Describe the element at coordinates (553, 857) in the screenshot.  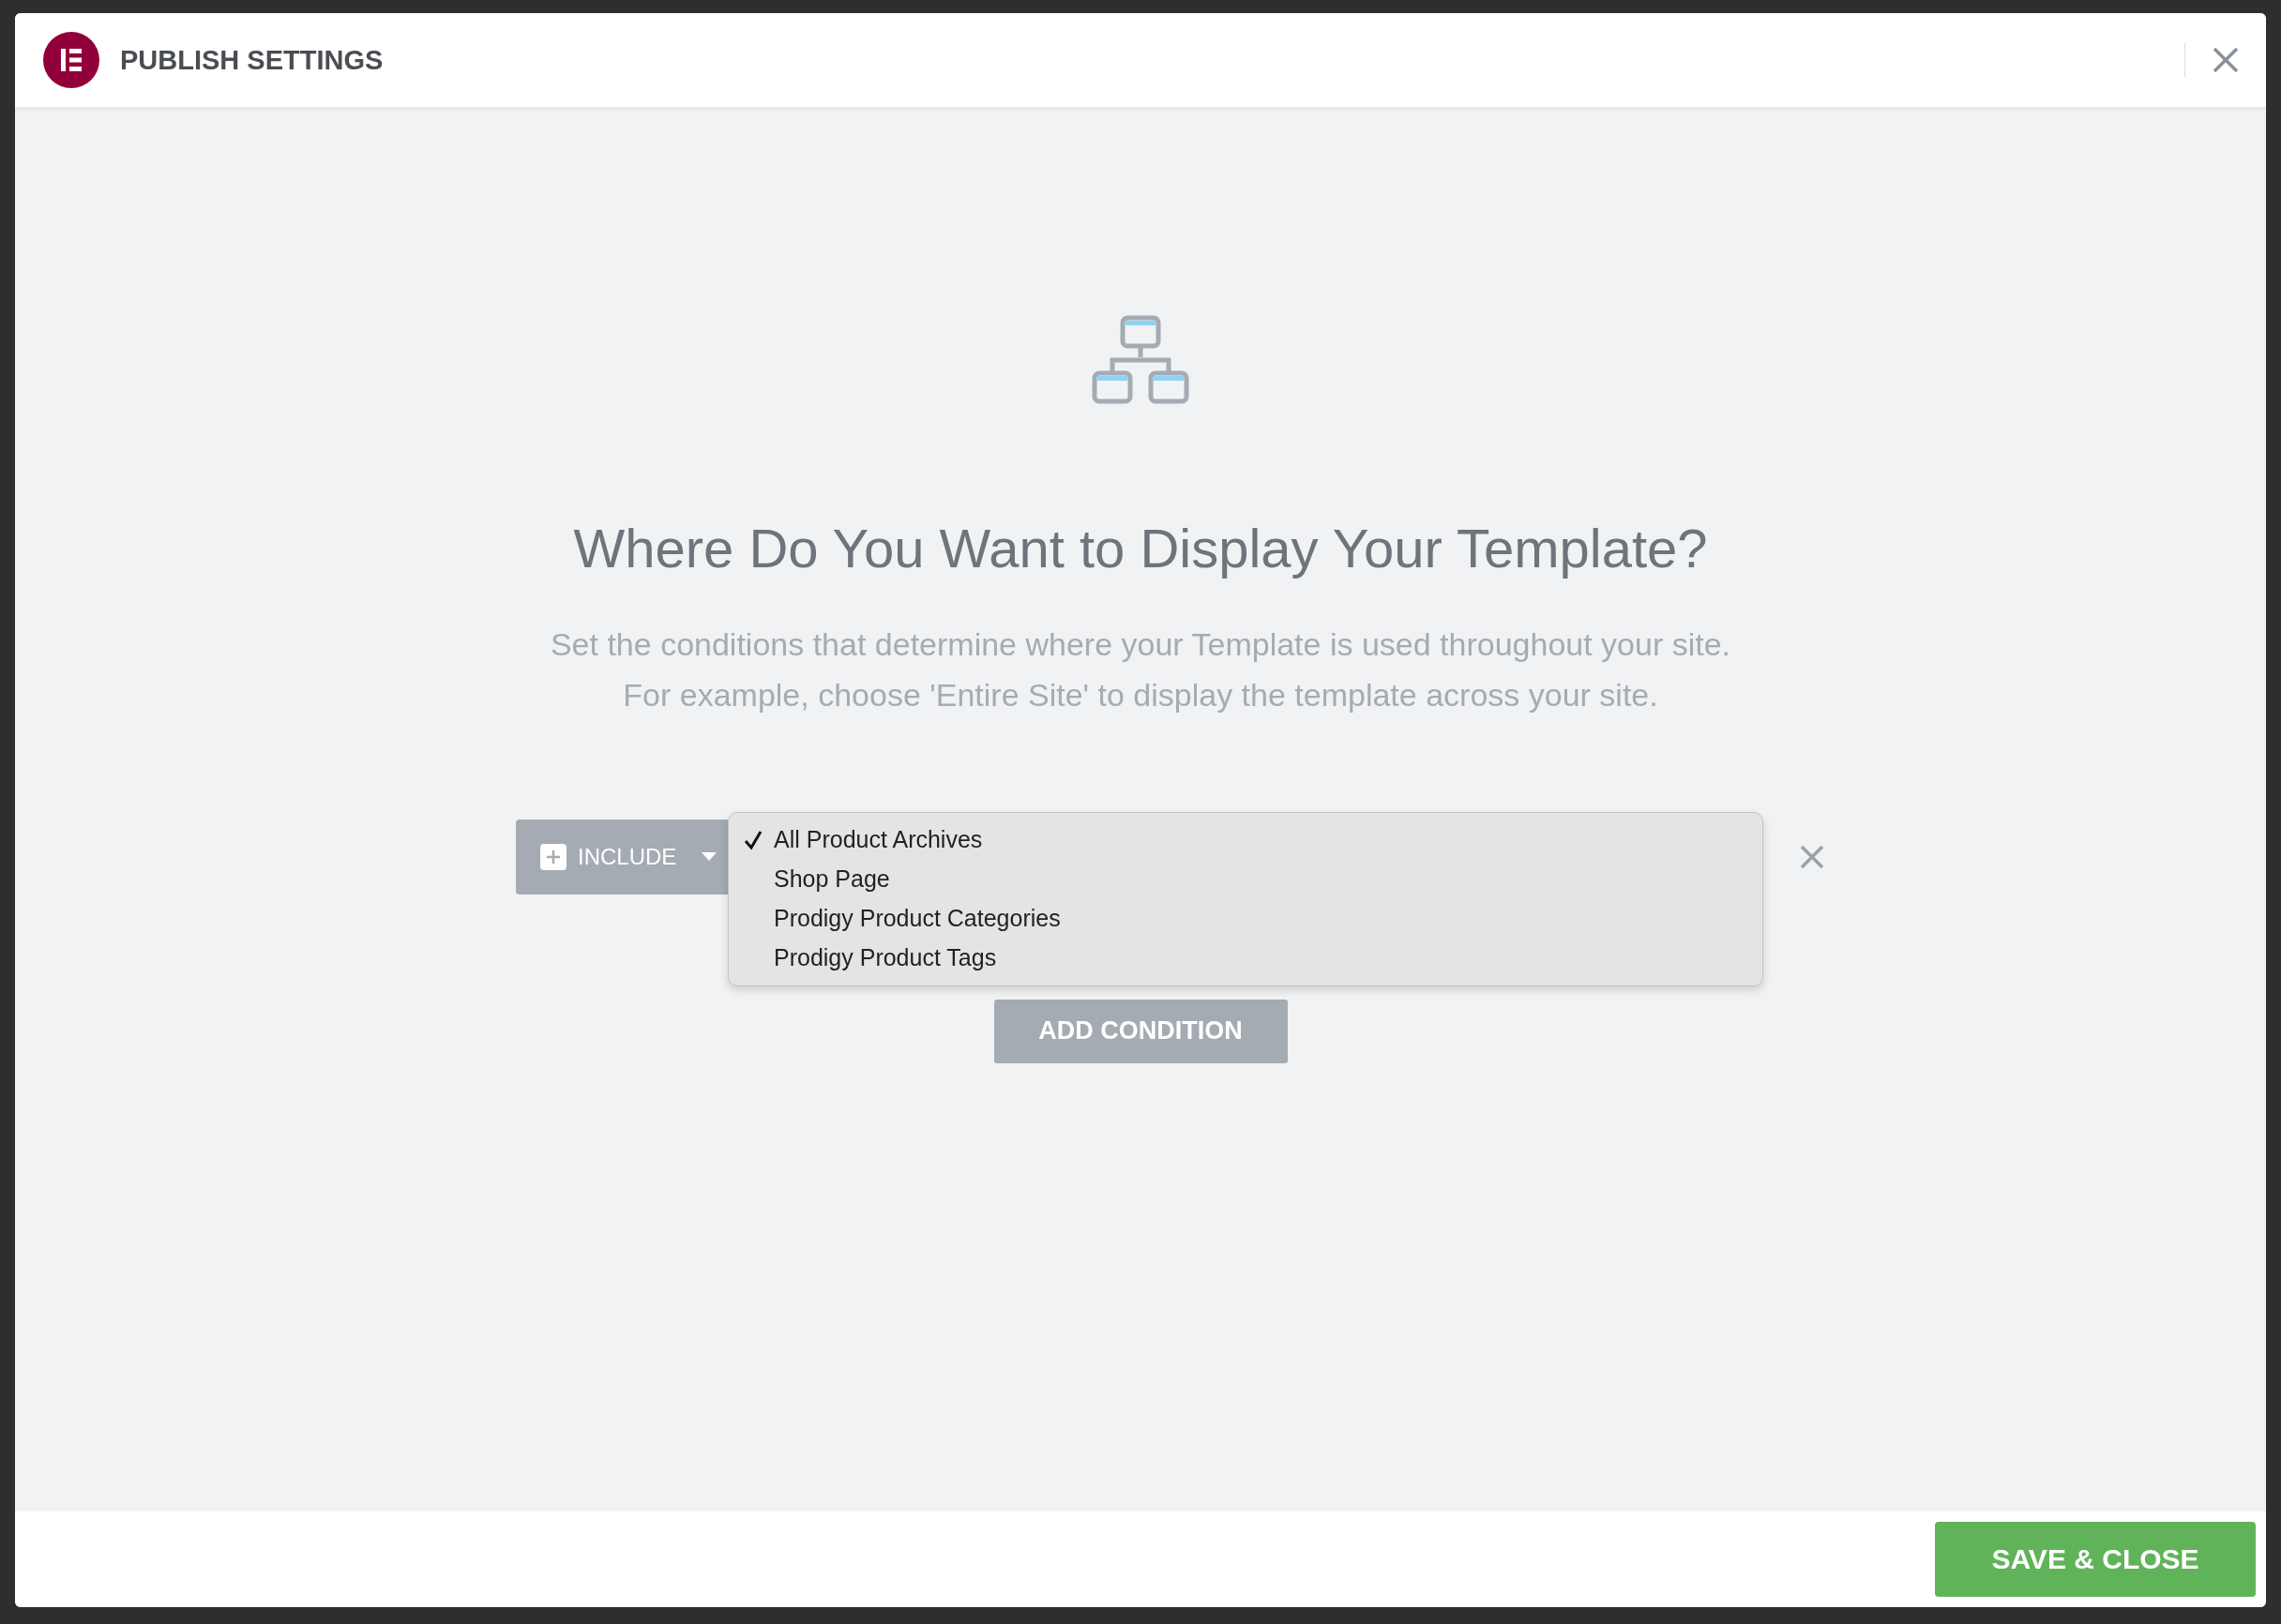
I see `plus-icon` at that location.